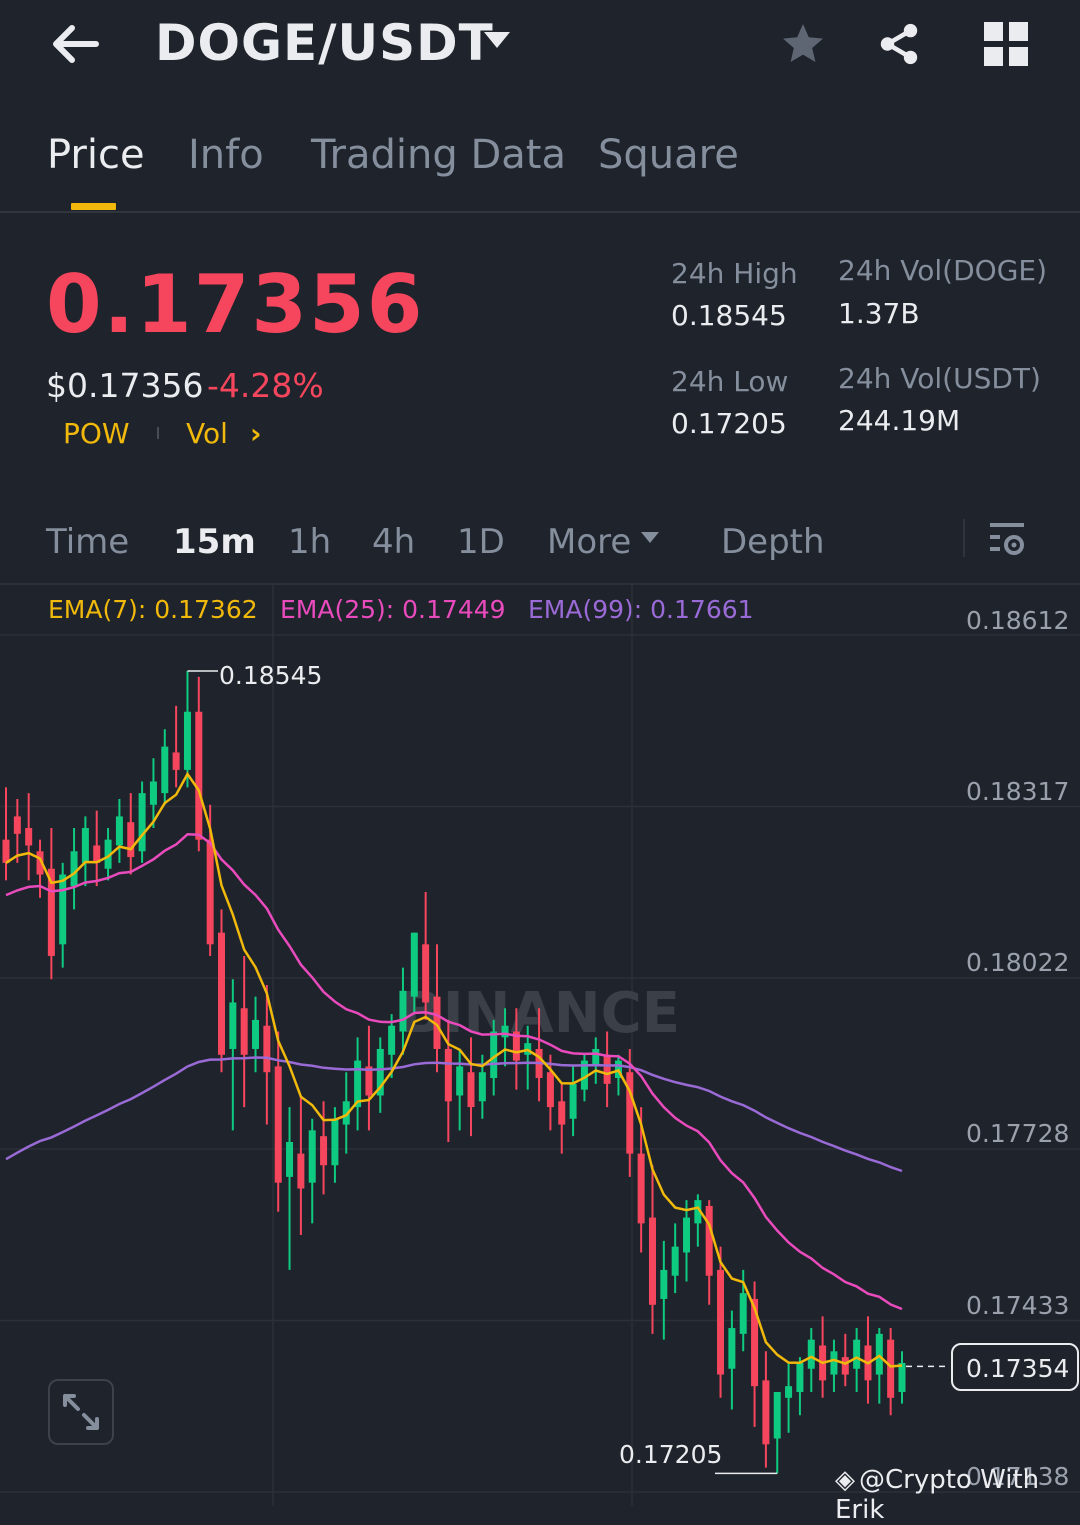  What do you see at coordinates (96, 155) in the screenshot?
I see `tab-price: Price` at bounding box center [96, 155].